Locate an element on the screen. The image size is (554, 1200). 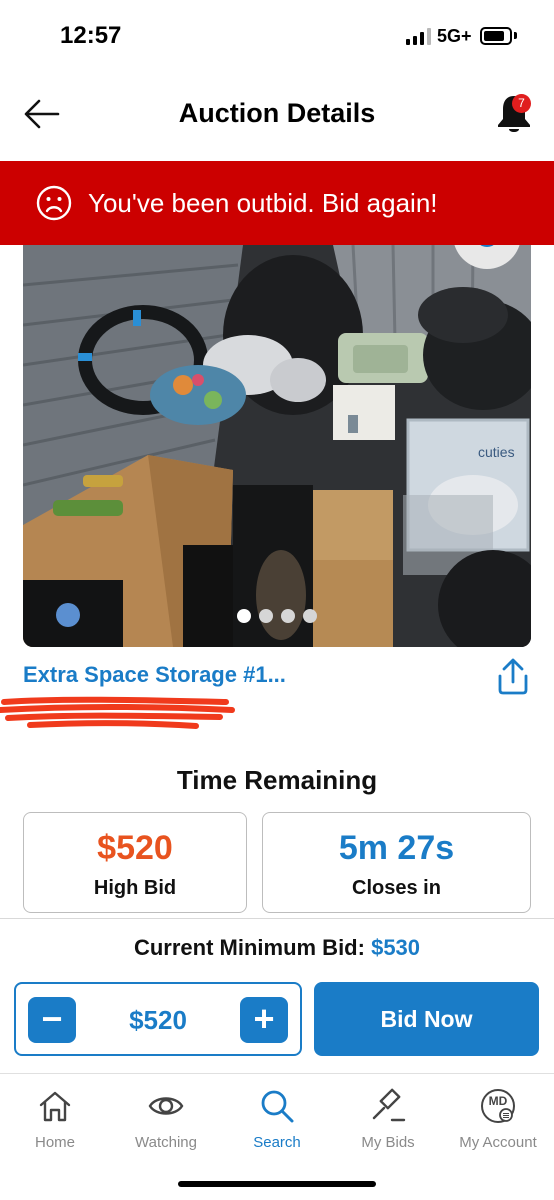
gavel-icon is located at coordinates (389, 1105).